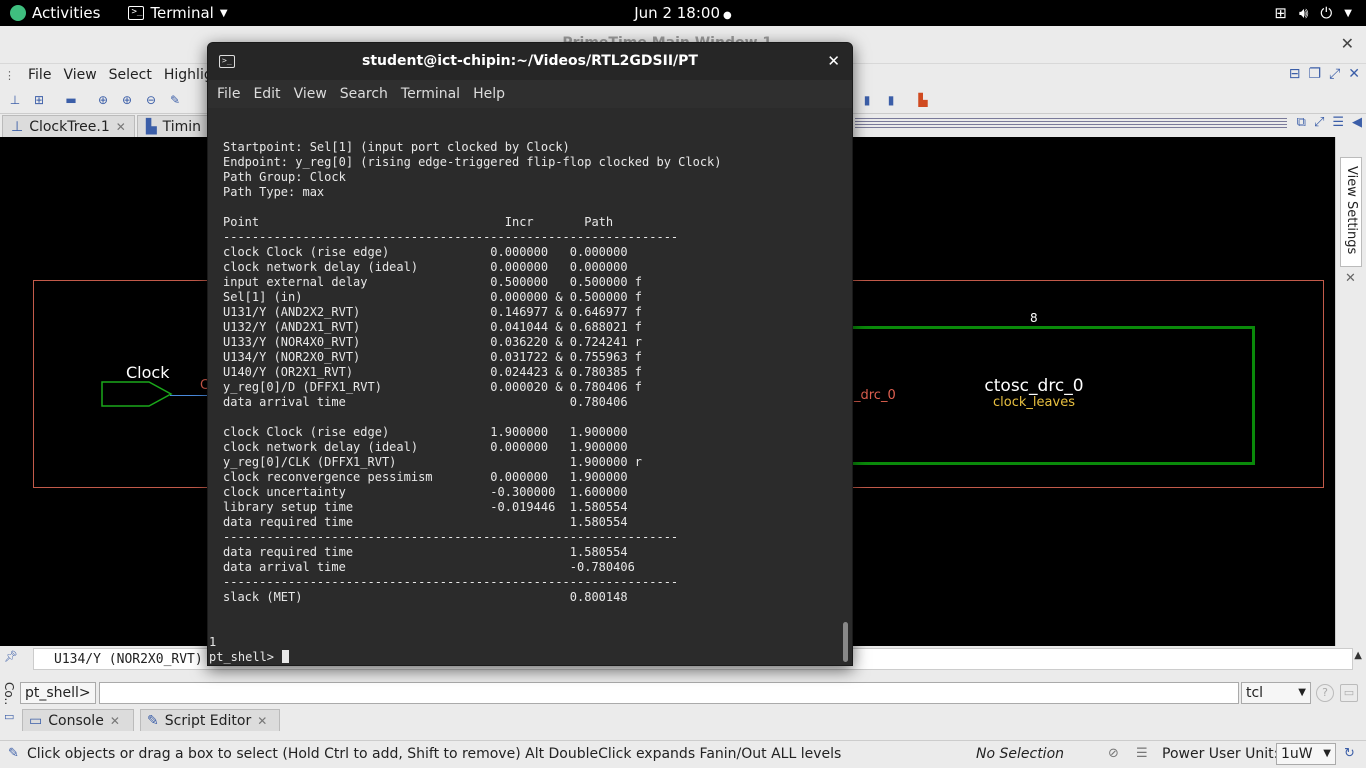 The width and height of the screenshot is (1366, 768). What do you see at coordinates (1357, 122) in the screenshot?
I see `collapse-icon: ◀` at bounding box center [1357, 122].